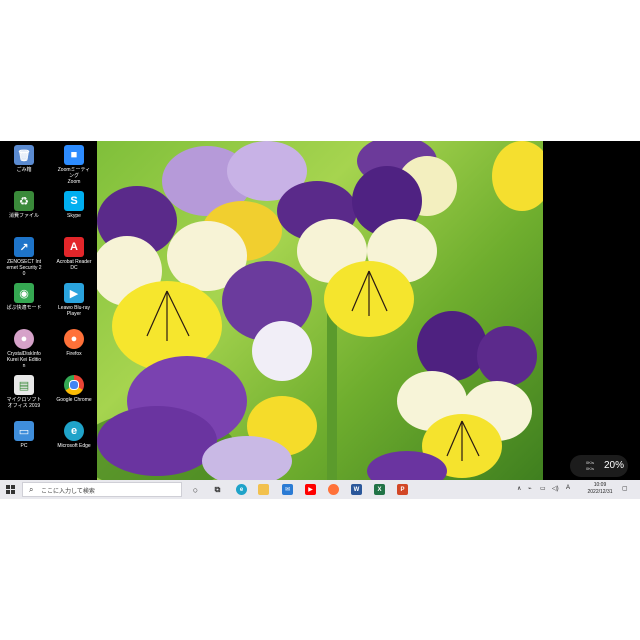 This screenshot has height=640, width=640. Describe the element at coordinates (590, 462) in the screenshot. I see `upload-speed: 0K/s` at that location.